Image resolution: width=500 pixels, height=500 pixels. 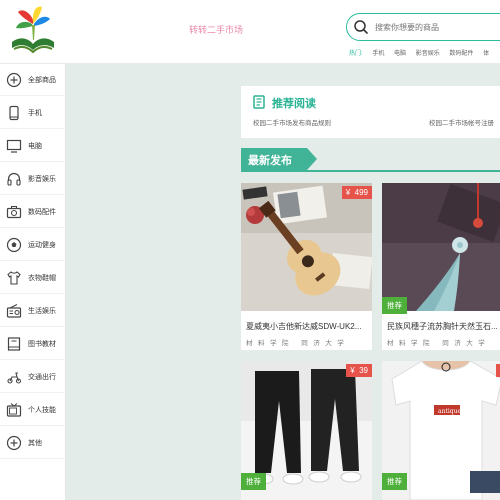 I want to click on sidebar-item-transport: 交通出行, so click(x=33, y=377).